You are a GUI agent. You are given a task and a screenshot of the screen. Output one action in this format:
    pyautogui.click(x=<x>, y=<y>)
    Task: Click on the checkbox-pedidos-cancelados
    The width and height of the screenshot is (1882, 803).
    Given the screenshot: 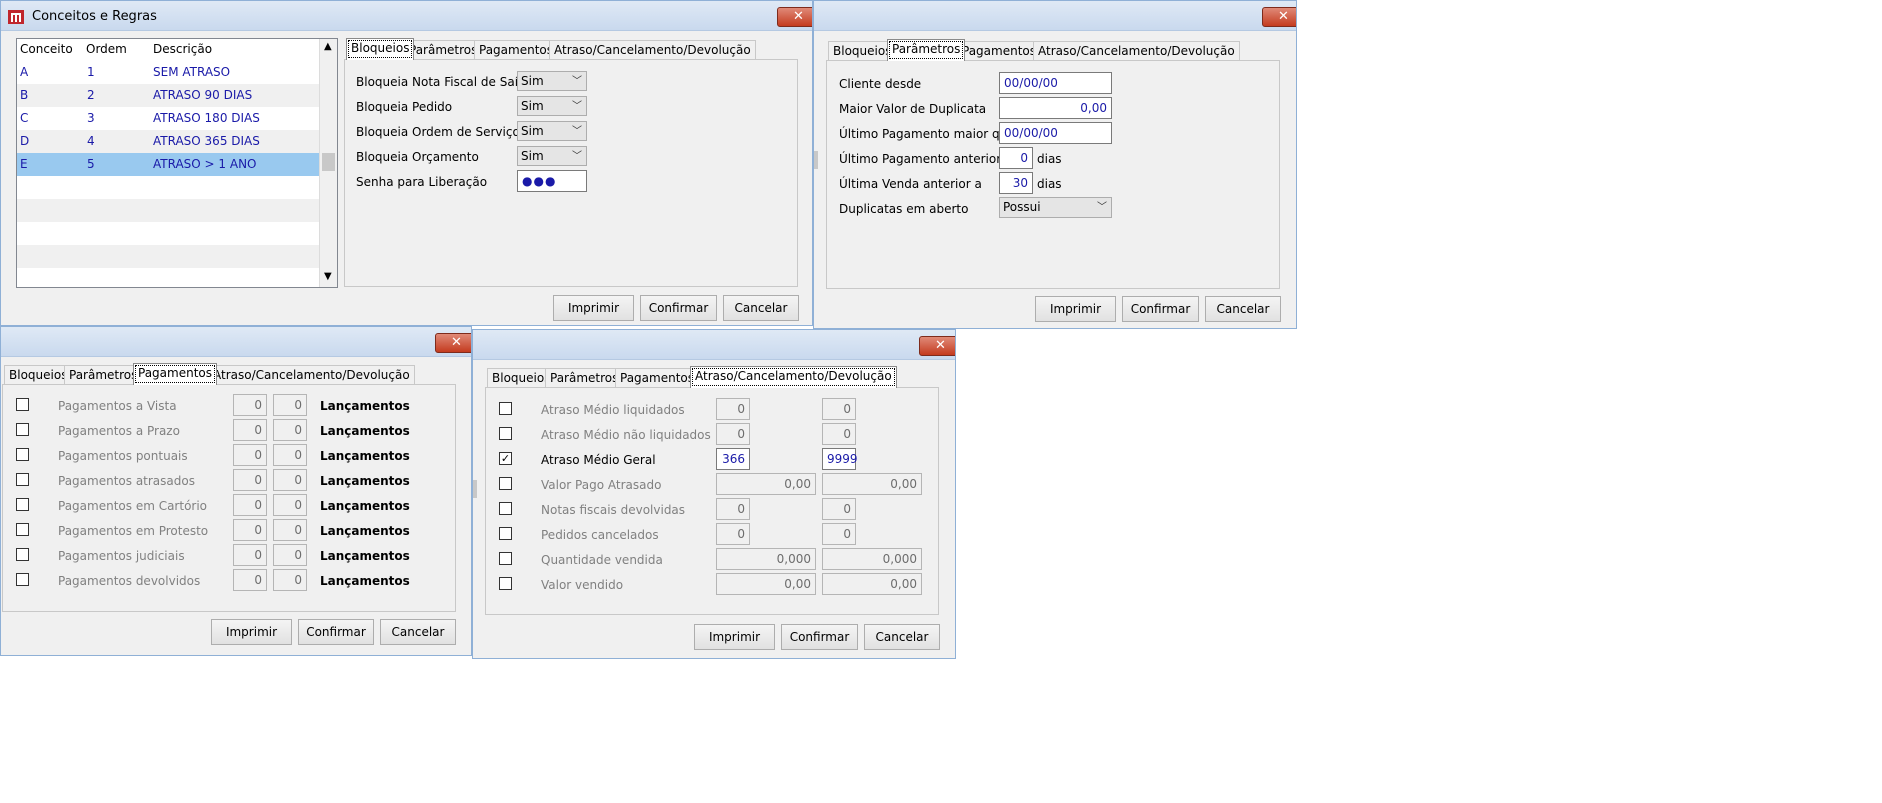 What is the action you would take?
    pyautogui.click(x=505, y=533)
    